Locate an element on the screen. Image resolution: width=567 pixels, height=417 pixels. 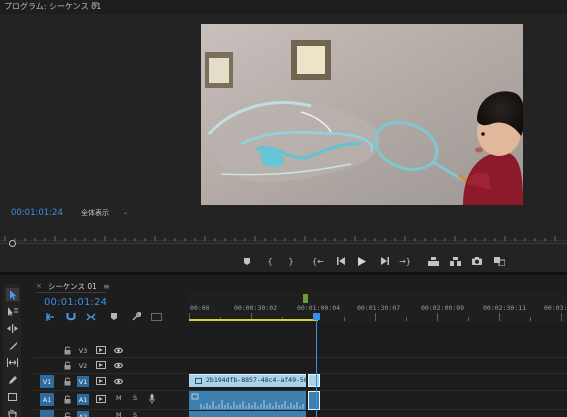
hand-icon is located at coordinates (12, 413).